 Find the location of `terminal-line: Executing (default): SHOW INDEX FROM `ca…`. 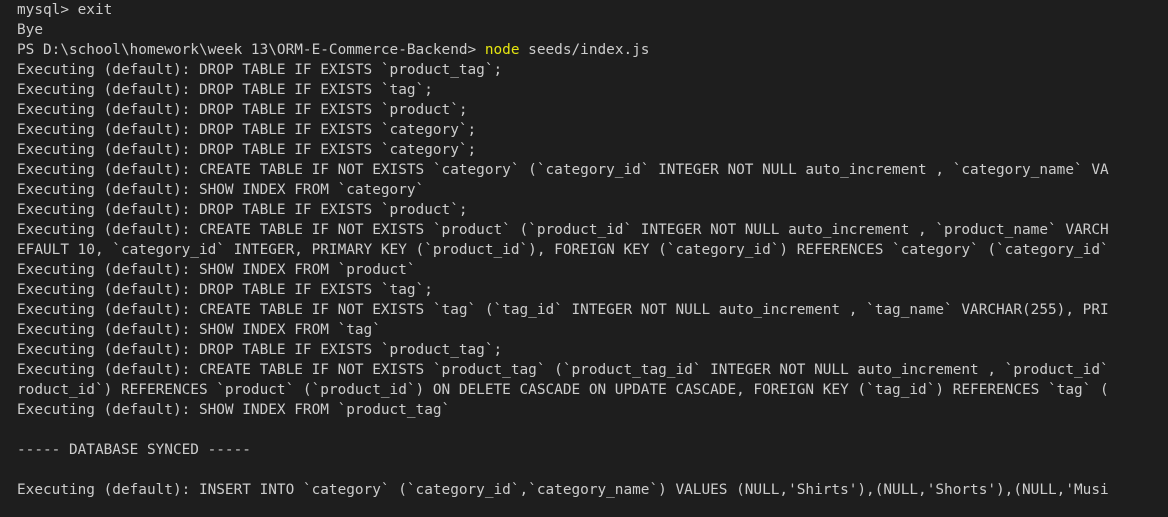

terminal-line: Executing (default): SHOW INDEX FROM `ca… is located at coordinates (221, 190).